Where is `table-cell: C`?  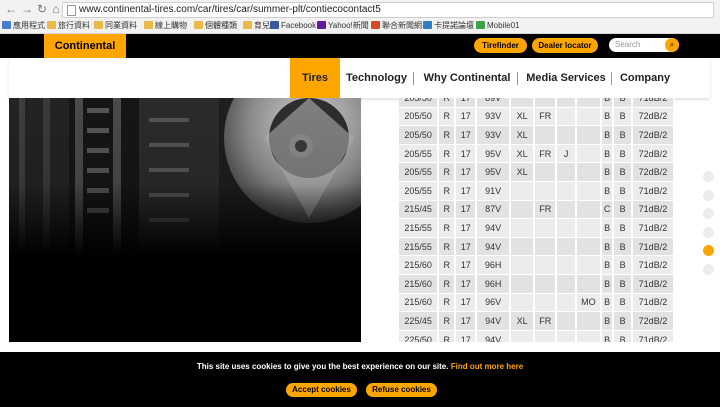 table-cell: C is located at coordinates (607, 210).